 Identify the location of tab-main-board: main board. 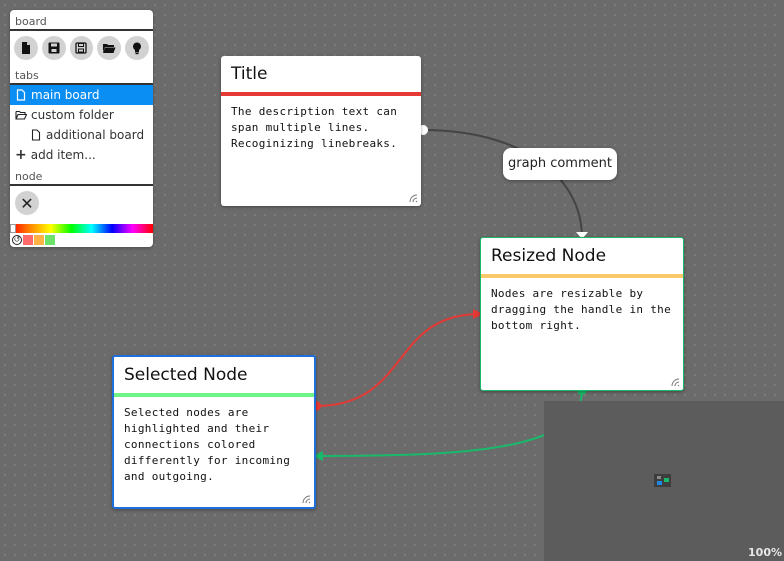
(81, 95).